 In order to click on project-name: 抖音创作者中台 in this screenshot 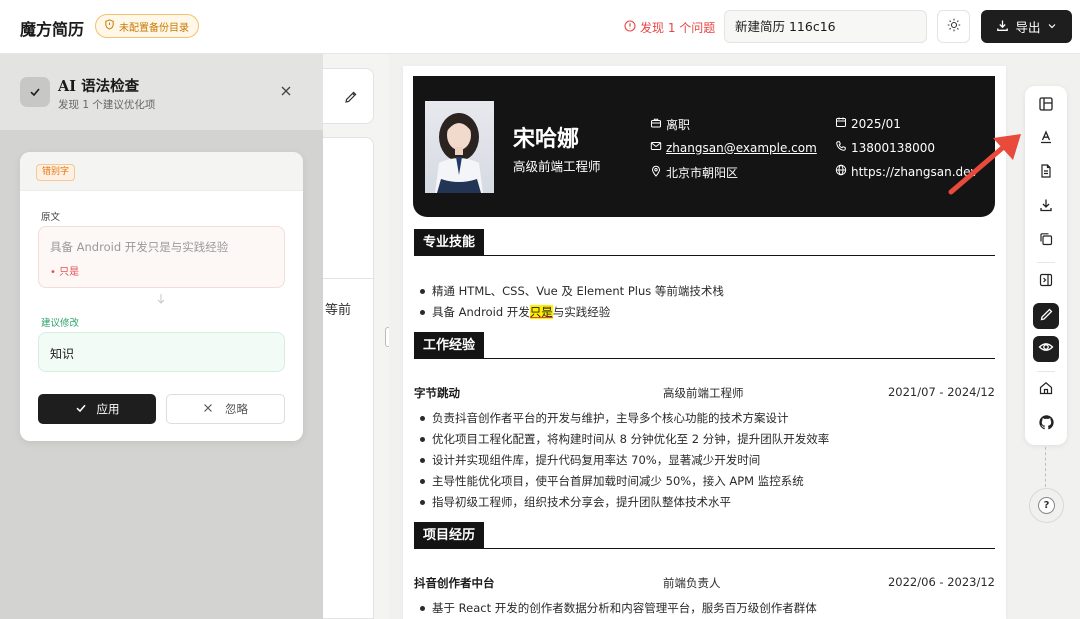, I will do `click(454, 583)`.